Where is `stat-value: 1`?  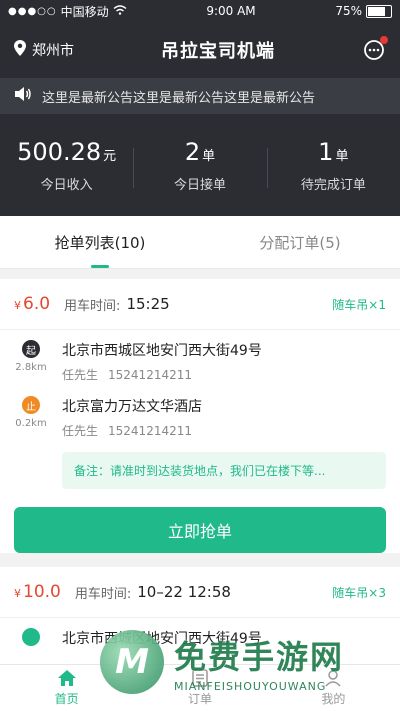 stat-value: 1 is located at coordinates (326, 151).